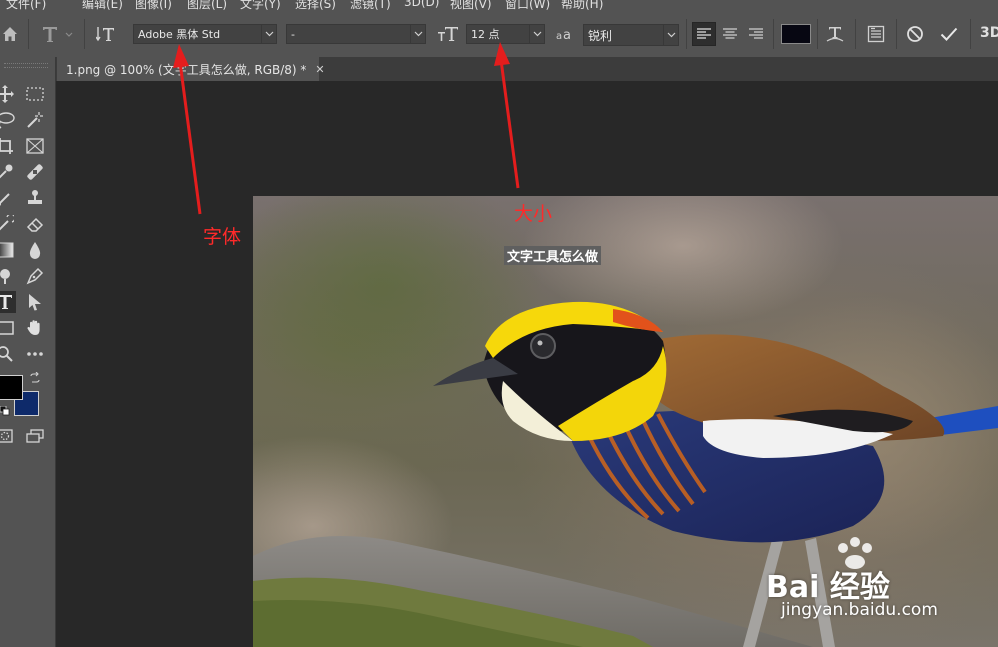 This screenshot has width=998, height=647. Describe the element at coordinates (222, 237) in the screenshot. I see `annotation-font-label: 字体` at that location.